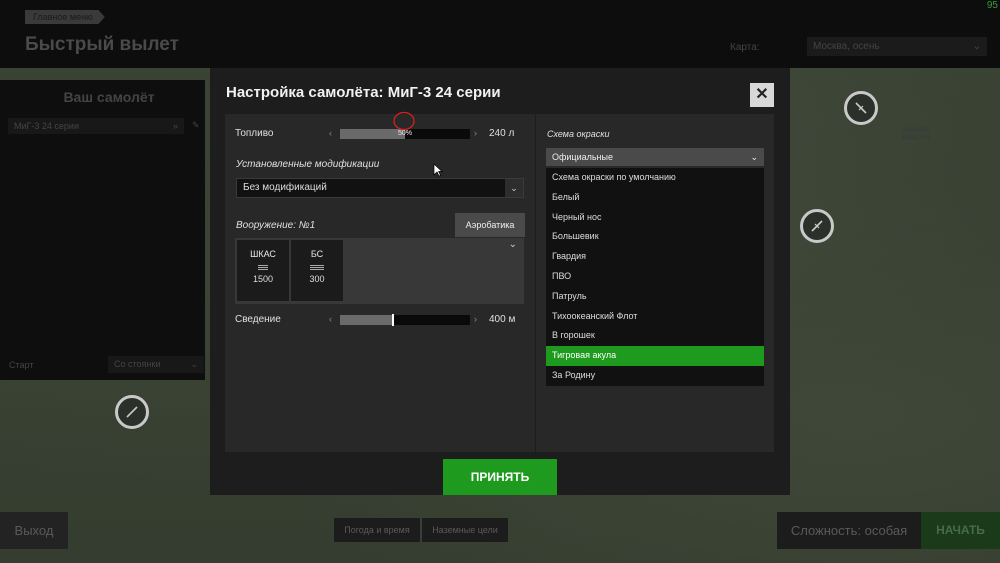  I want to click on skin-label: Схема окраски, so click(578, 134).